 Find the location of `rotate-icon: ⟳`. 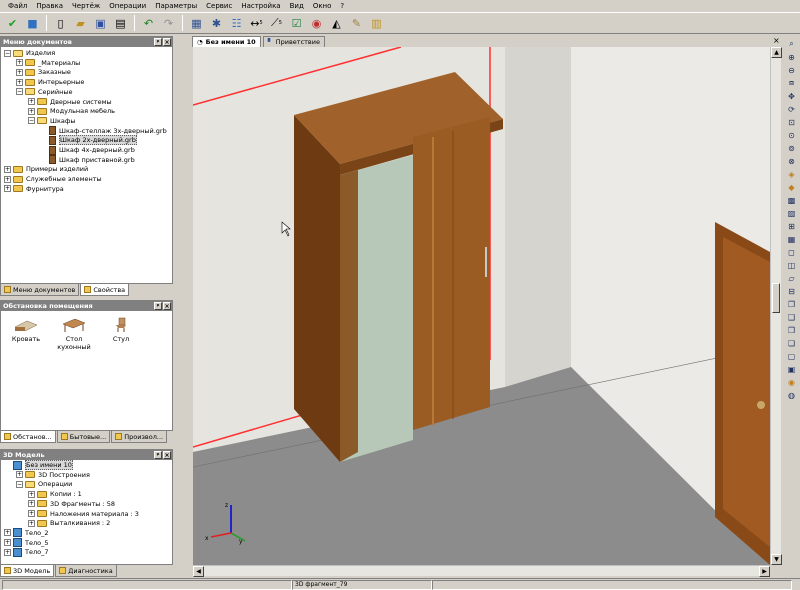

rotate-icon: ⟳ is located at coordinates (792, 109).